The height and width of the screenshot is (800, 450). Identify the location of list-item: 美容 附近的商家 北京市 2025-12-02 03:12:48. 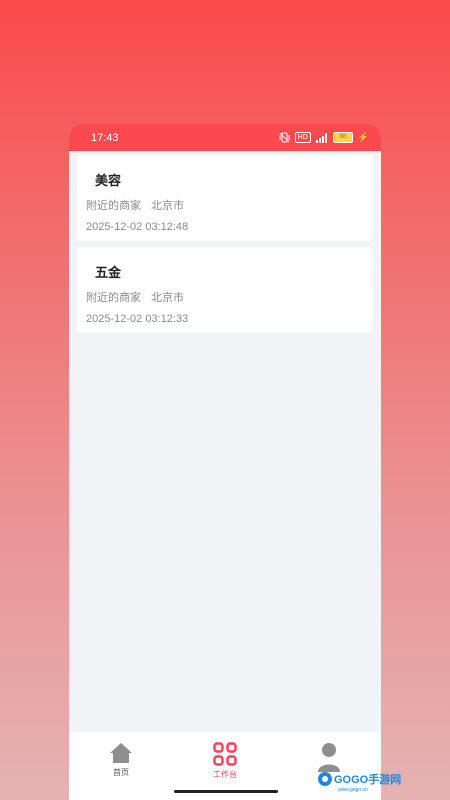
(225, 198).